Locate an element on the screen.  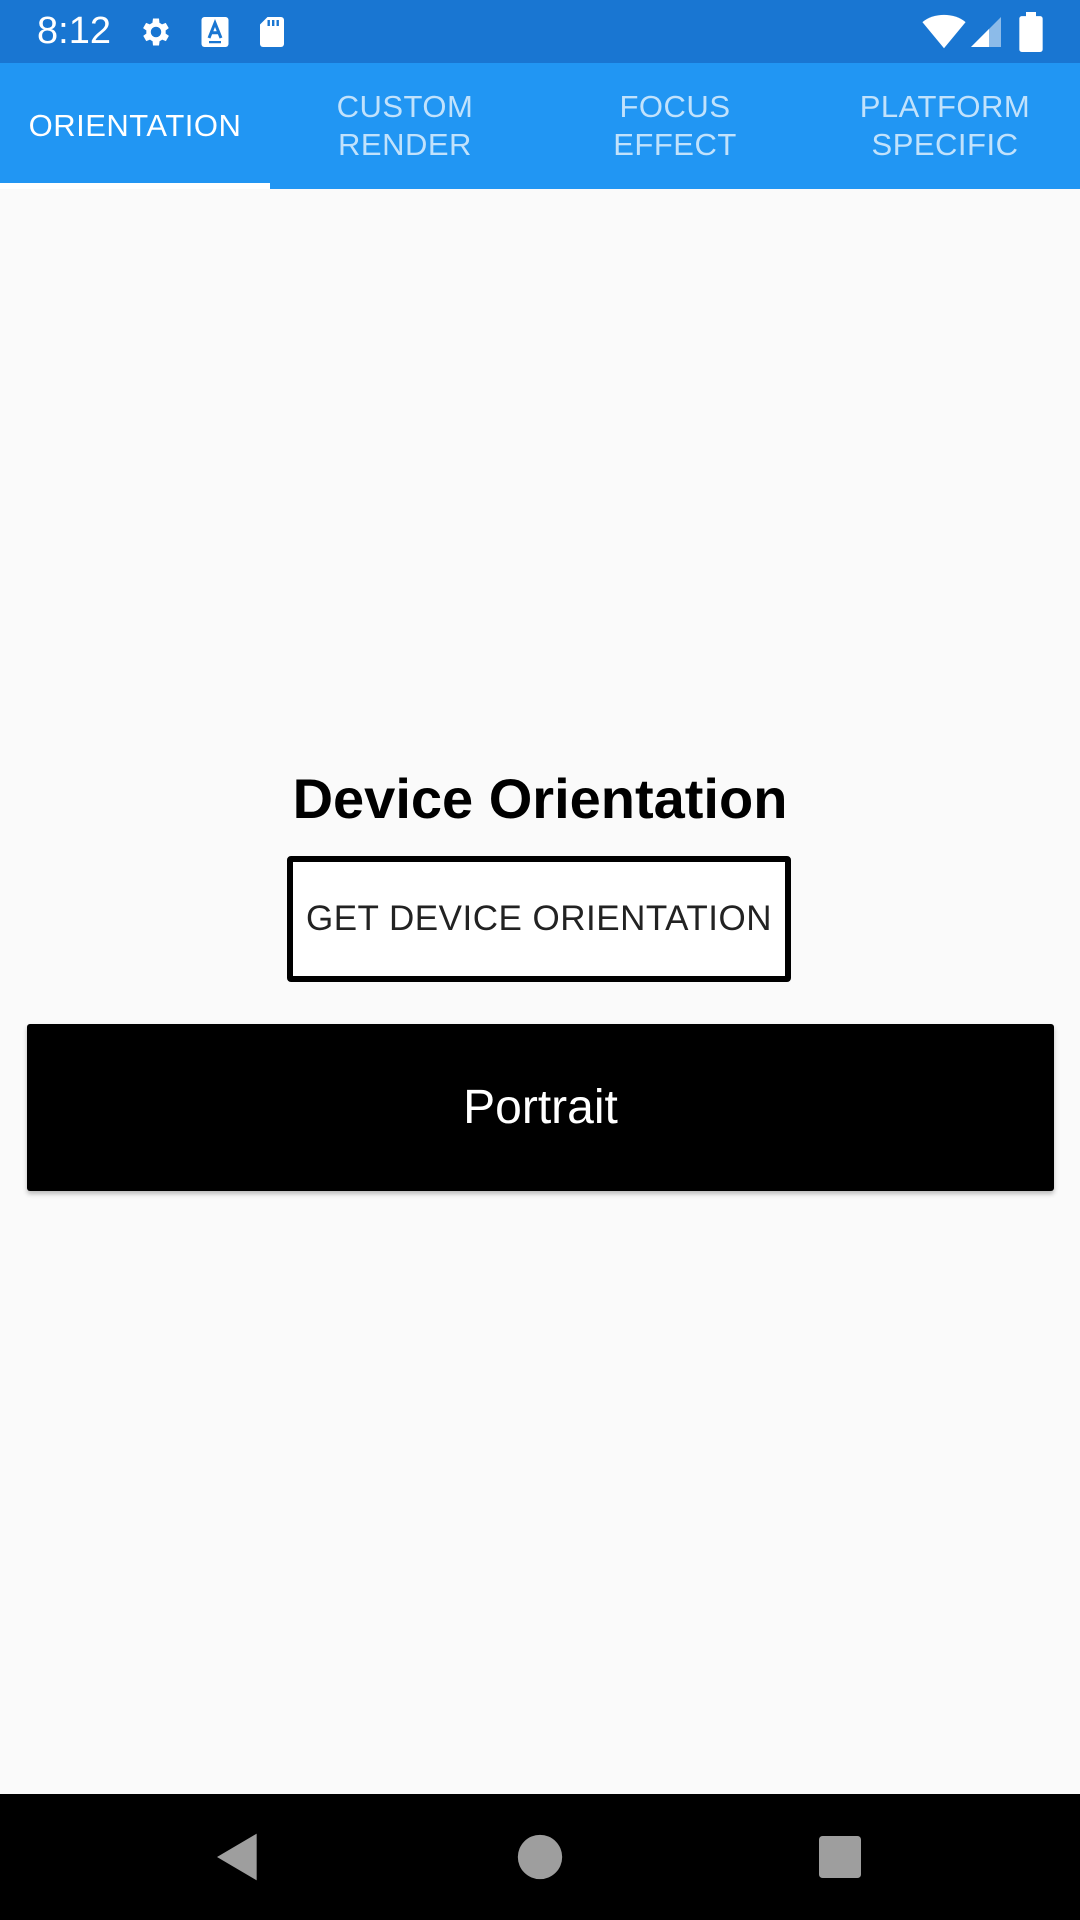
status-time: 8:12 is located at coordinates (74, 31).